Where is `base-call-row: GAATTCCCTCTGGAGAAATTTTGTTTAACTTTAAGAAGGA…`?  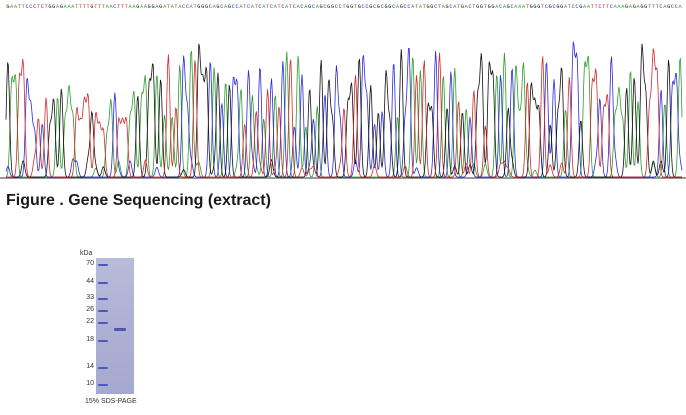
base-call-row: GAATTCCCTCTGGAGAAATTTTGTTTAACTTTAAGAAGGA… is located at coordinates (344, 7).